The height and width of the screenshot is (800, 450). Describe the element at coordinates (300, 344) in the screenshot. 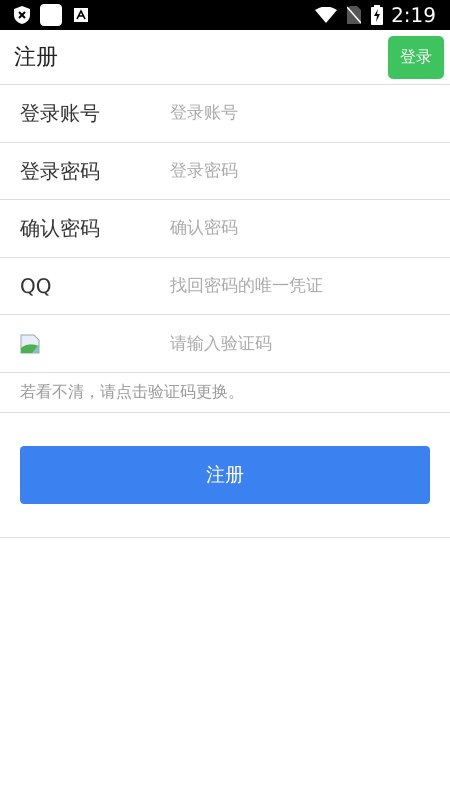

I see `input-field: 请输入验证码` at that location.